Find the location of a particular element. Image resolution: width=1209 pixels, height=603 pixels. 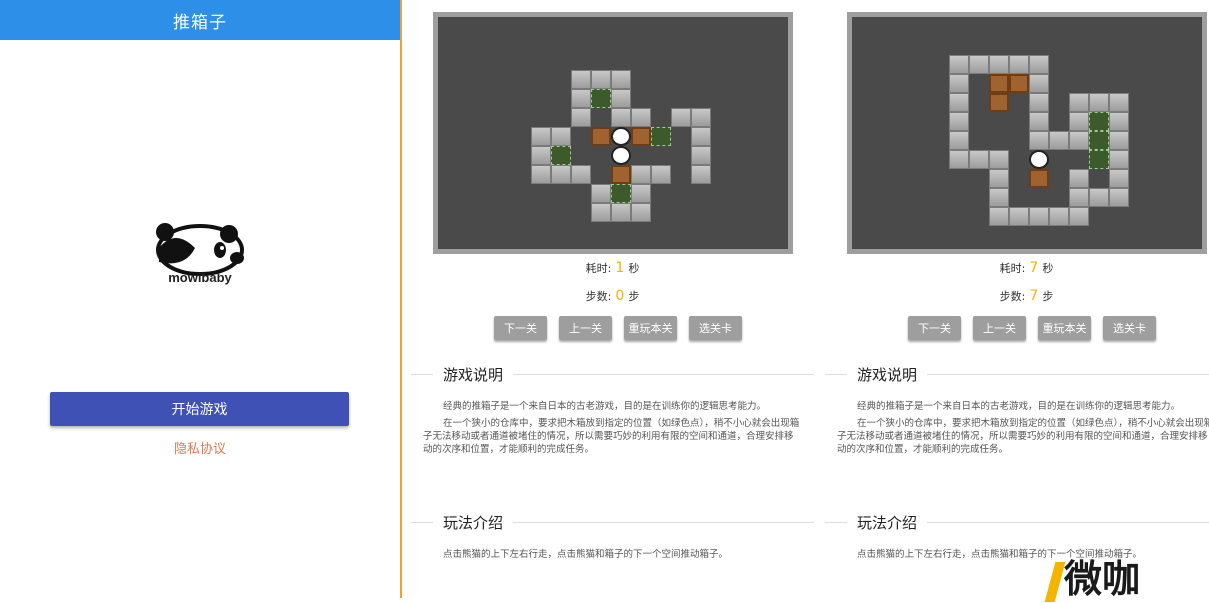

intro-paragraph-1: 经典的推箱子是一个来自日本的古老游戏，目的是在训练你的逻辑思考能力。 is located at coordinates (605, 406).